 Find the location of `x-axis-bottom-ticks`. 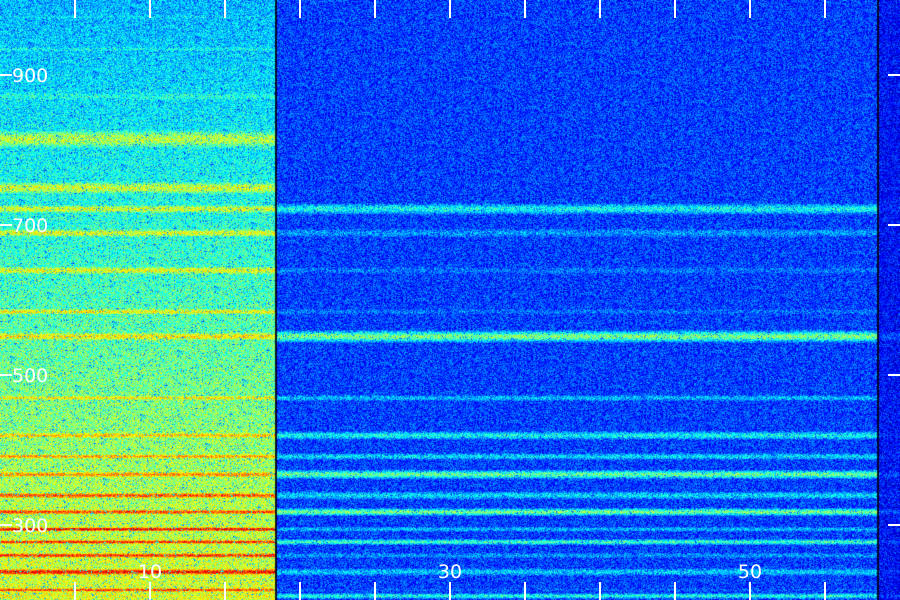

x-axis-bottom-ticks is located at coordinates (450, 591).